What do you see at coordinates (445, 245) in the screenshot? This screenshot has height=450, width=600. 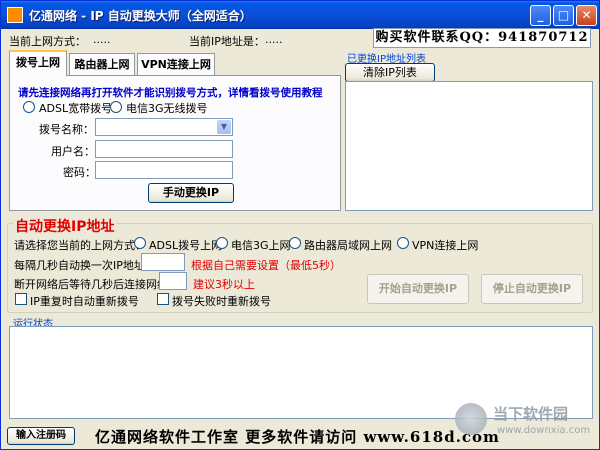 I see `mode-vpn-label: VPN连接上网` at bounding box center [445, 245].